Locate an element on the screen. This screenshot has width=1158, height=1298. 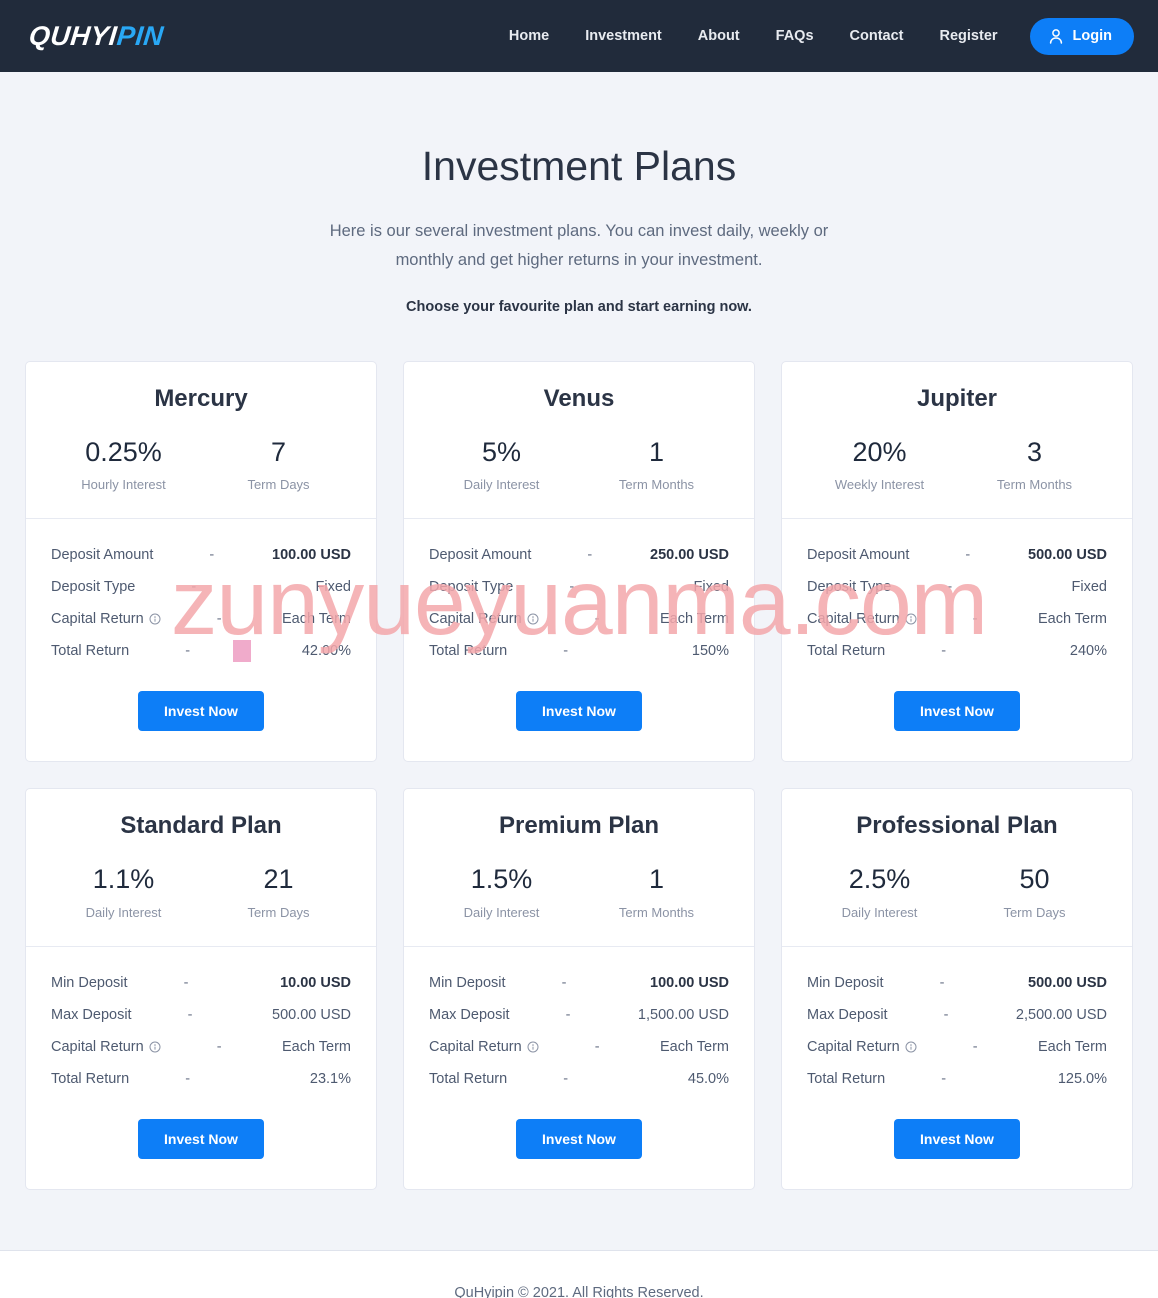
plan-detail-label-wrap: Min Deposit is located at coordinates (89, 983).